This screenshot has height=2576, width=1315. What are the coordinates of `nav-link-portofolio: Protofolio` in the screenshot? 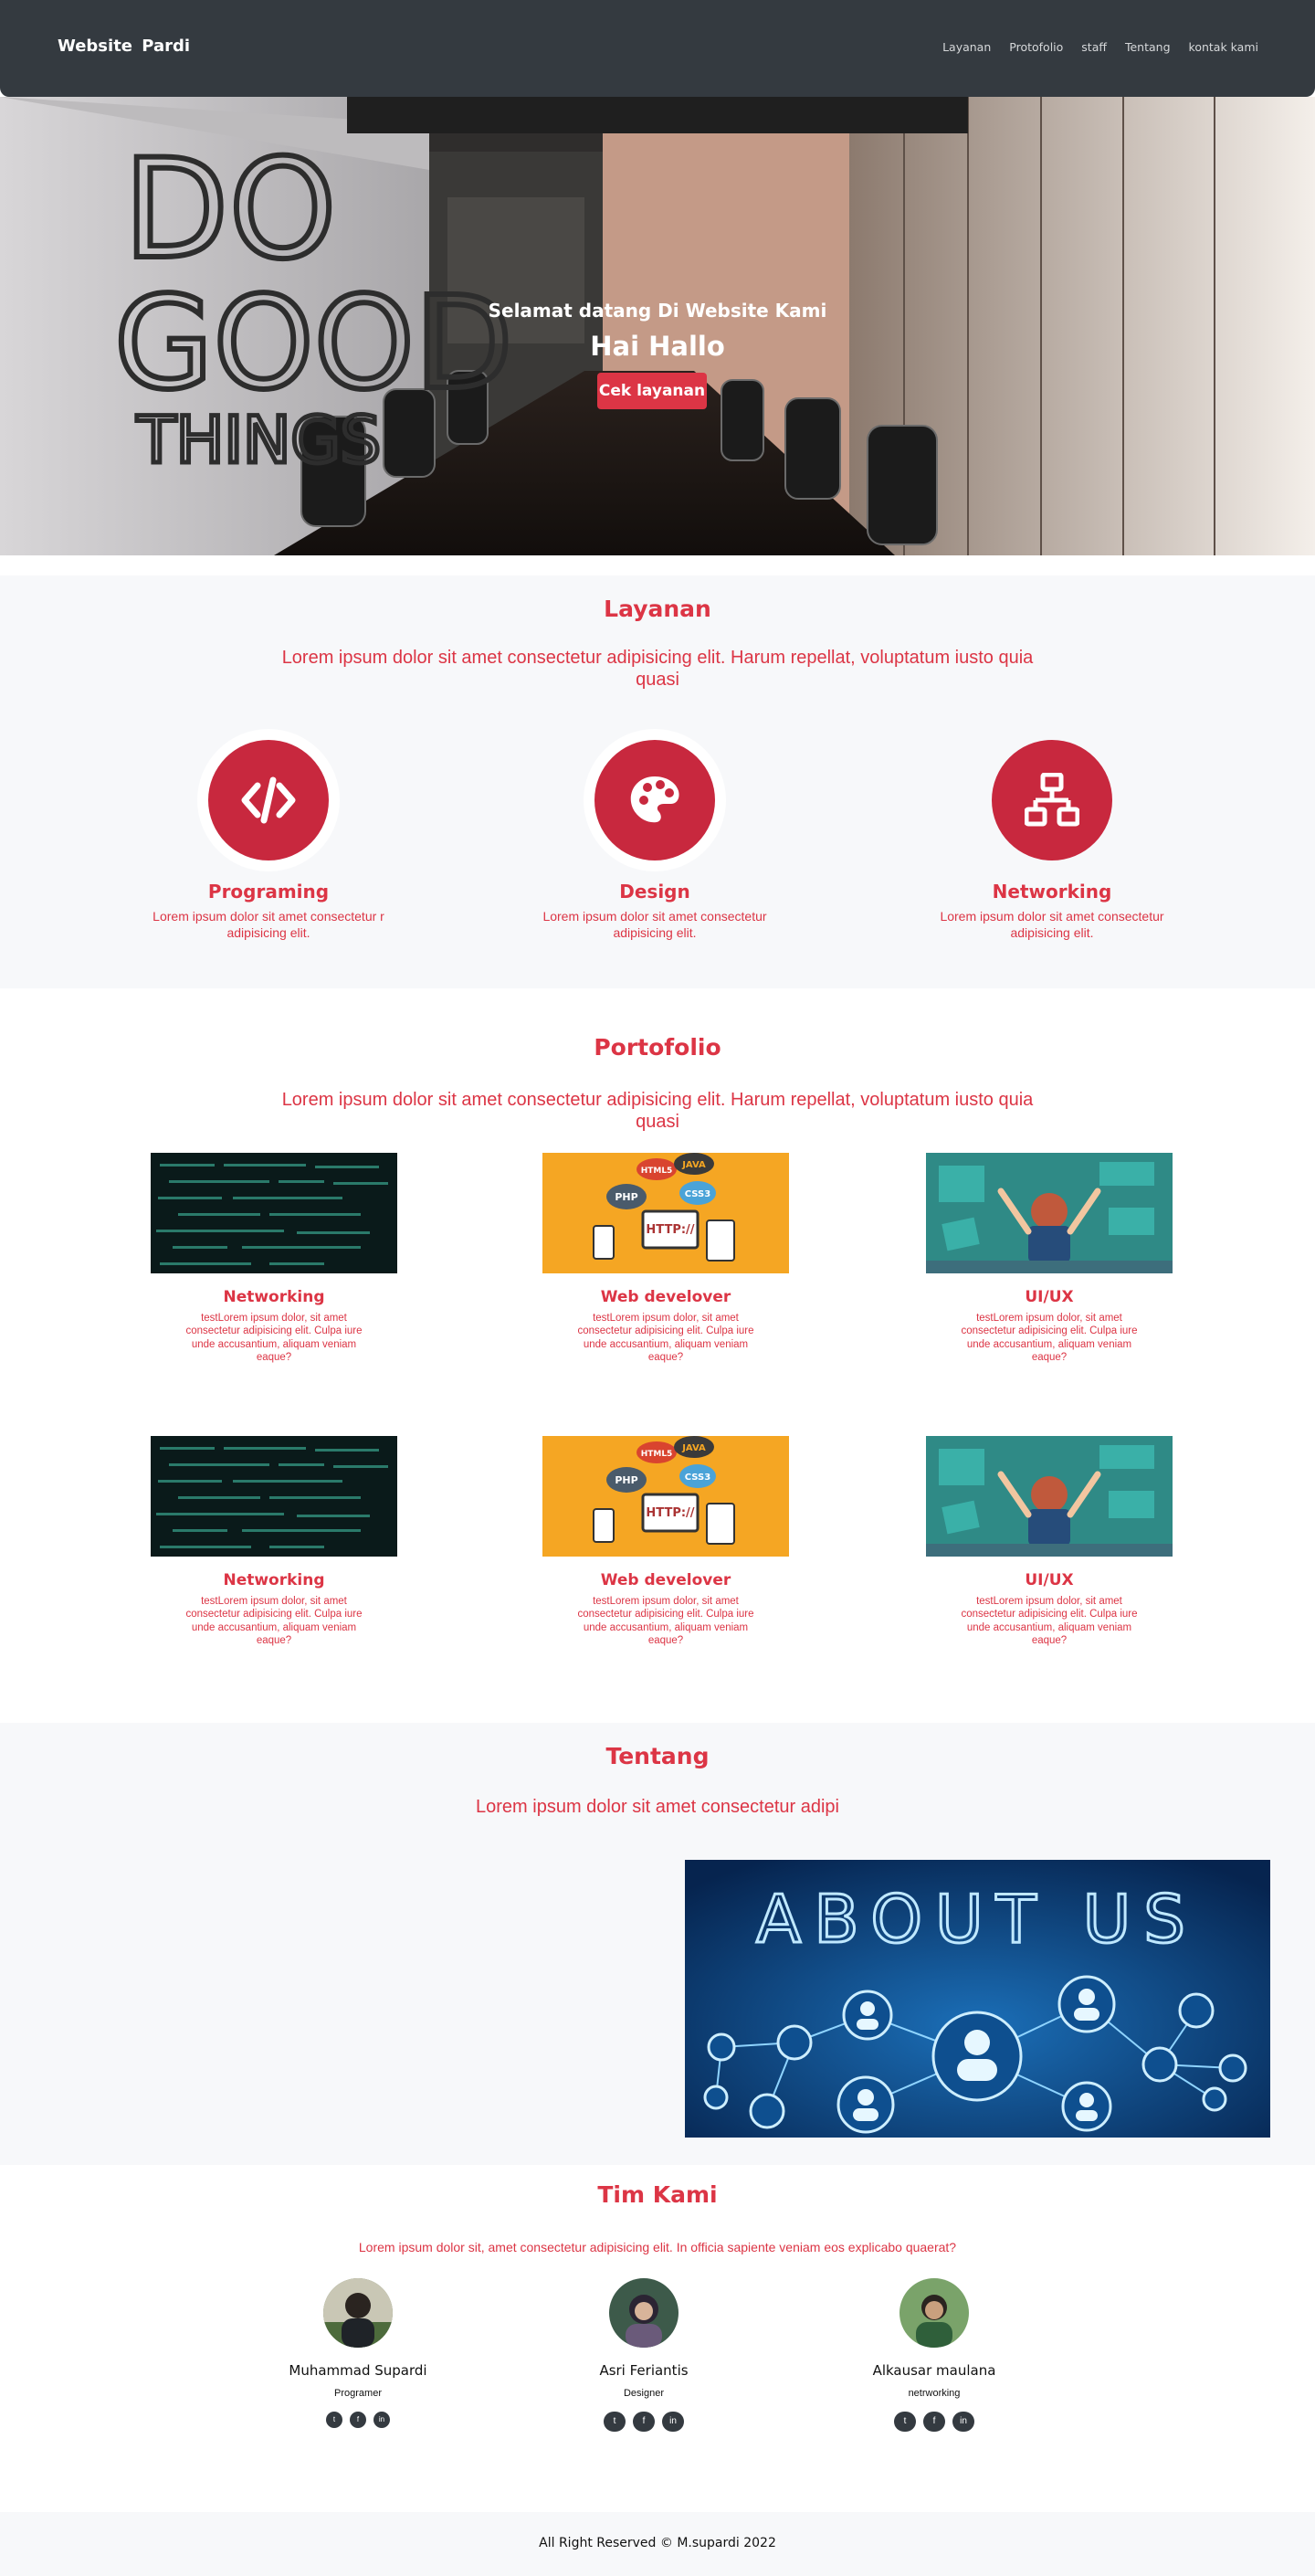 It's located at (1036, 47).